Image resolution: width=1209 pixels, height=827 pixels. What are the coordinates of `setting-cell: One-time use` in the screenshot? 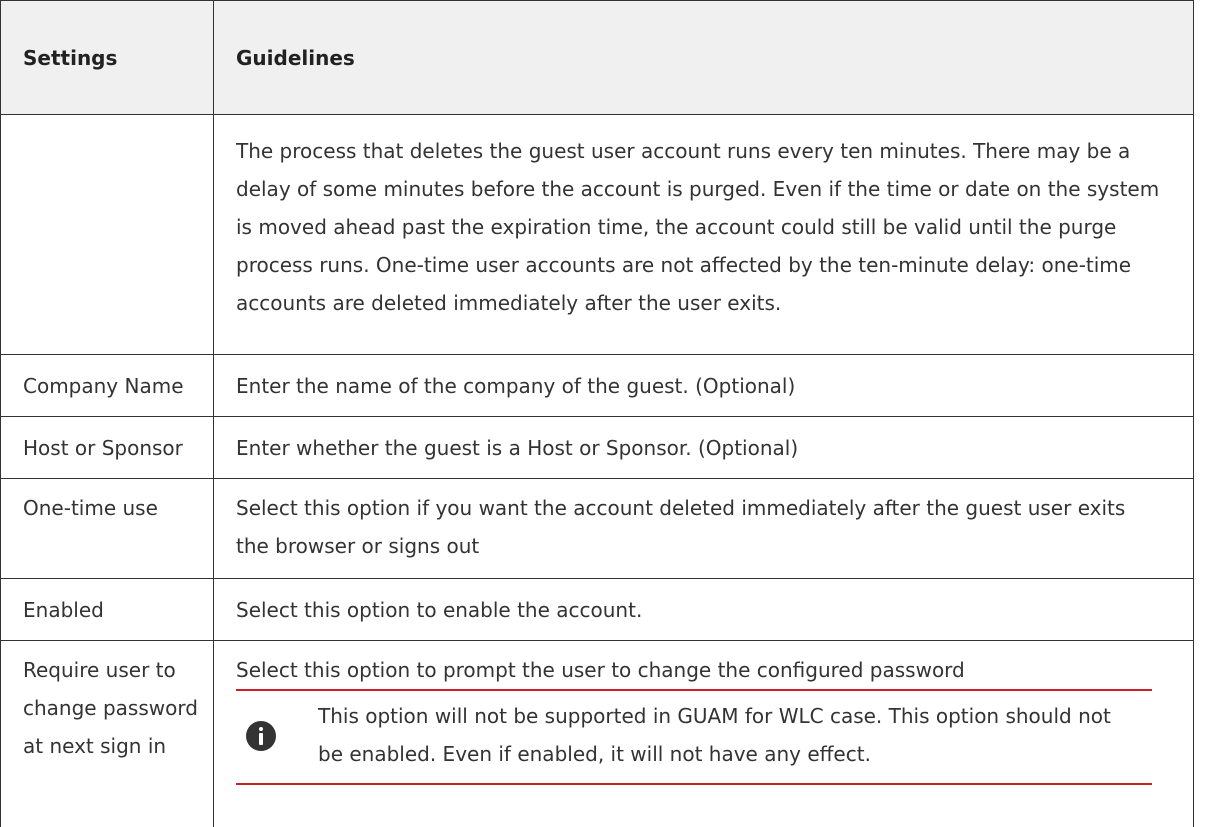 It's located at (107, 528).